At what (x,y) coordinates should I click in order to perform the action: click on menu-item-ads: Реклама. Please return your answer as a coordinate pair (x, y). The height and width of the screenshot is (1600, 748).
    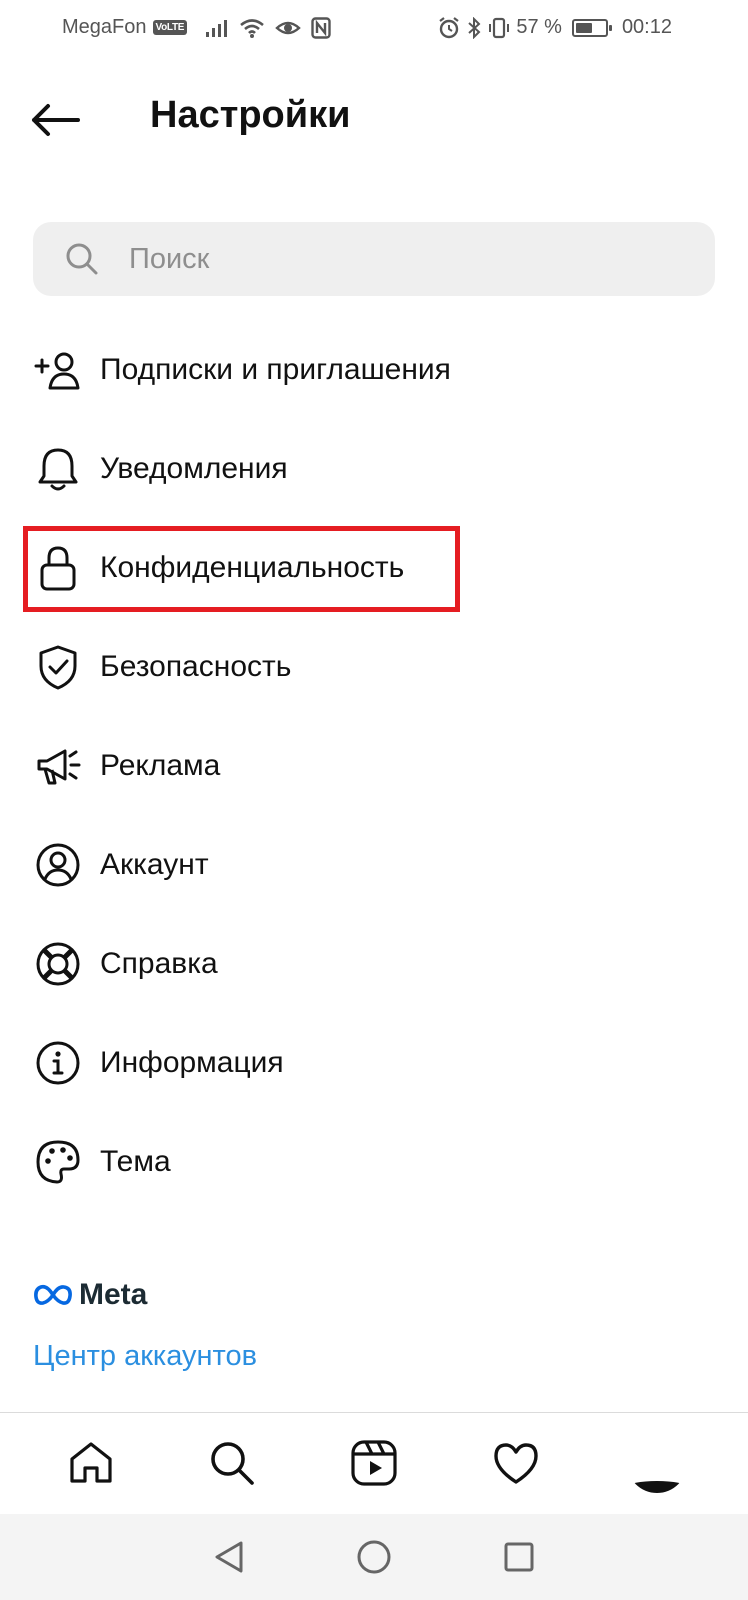
    Looking at the image, I should click on (374, 765).